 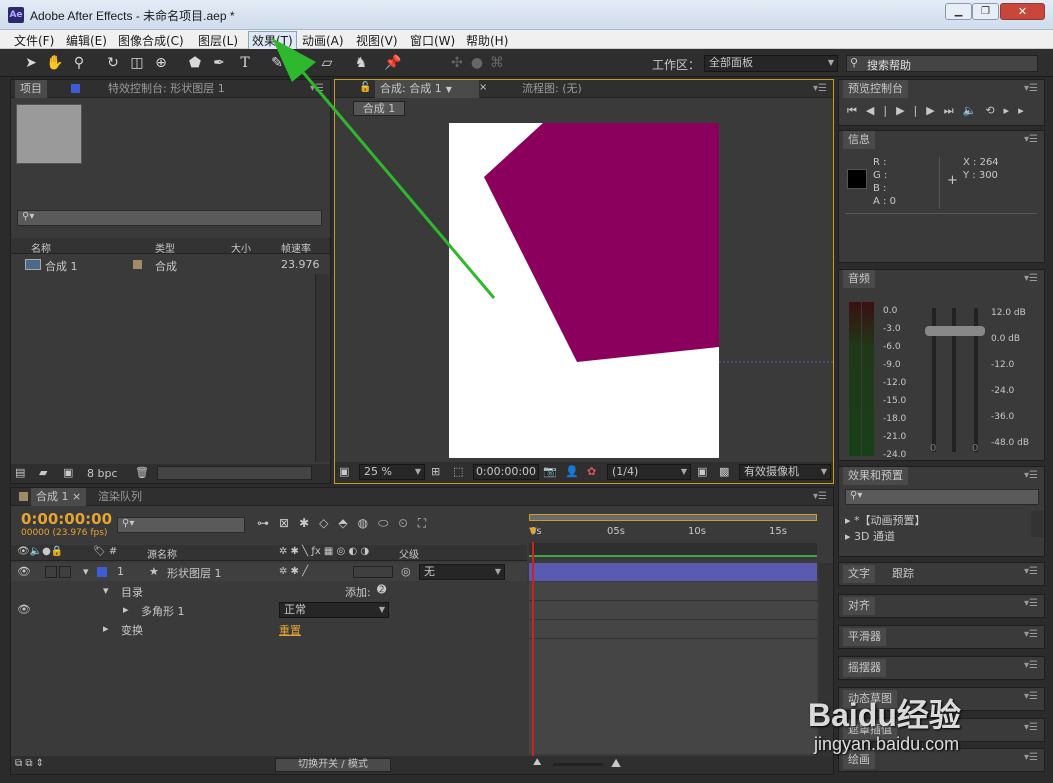 I want to click on solo-box, so click(x=51, y=572).